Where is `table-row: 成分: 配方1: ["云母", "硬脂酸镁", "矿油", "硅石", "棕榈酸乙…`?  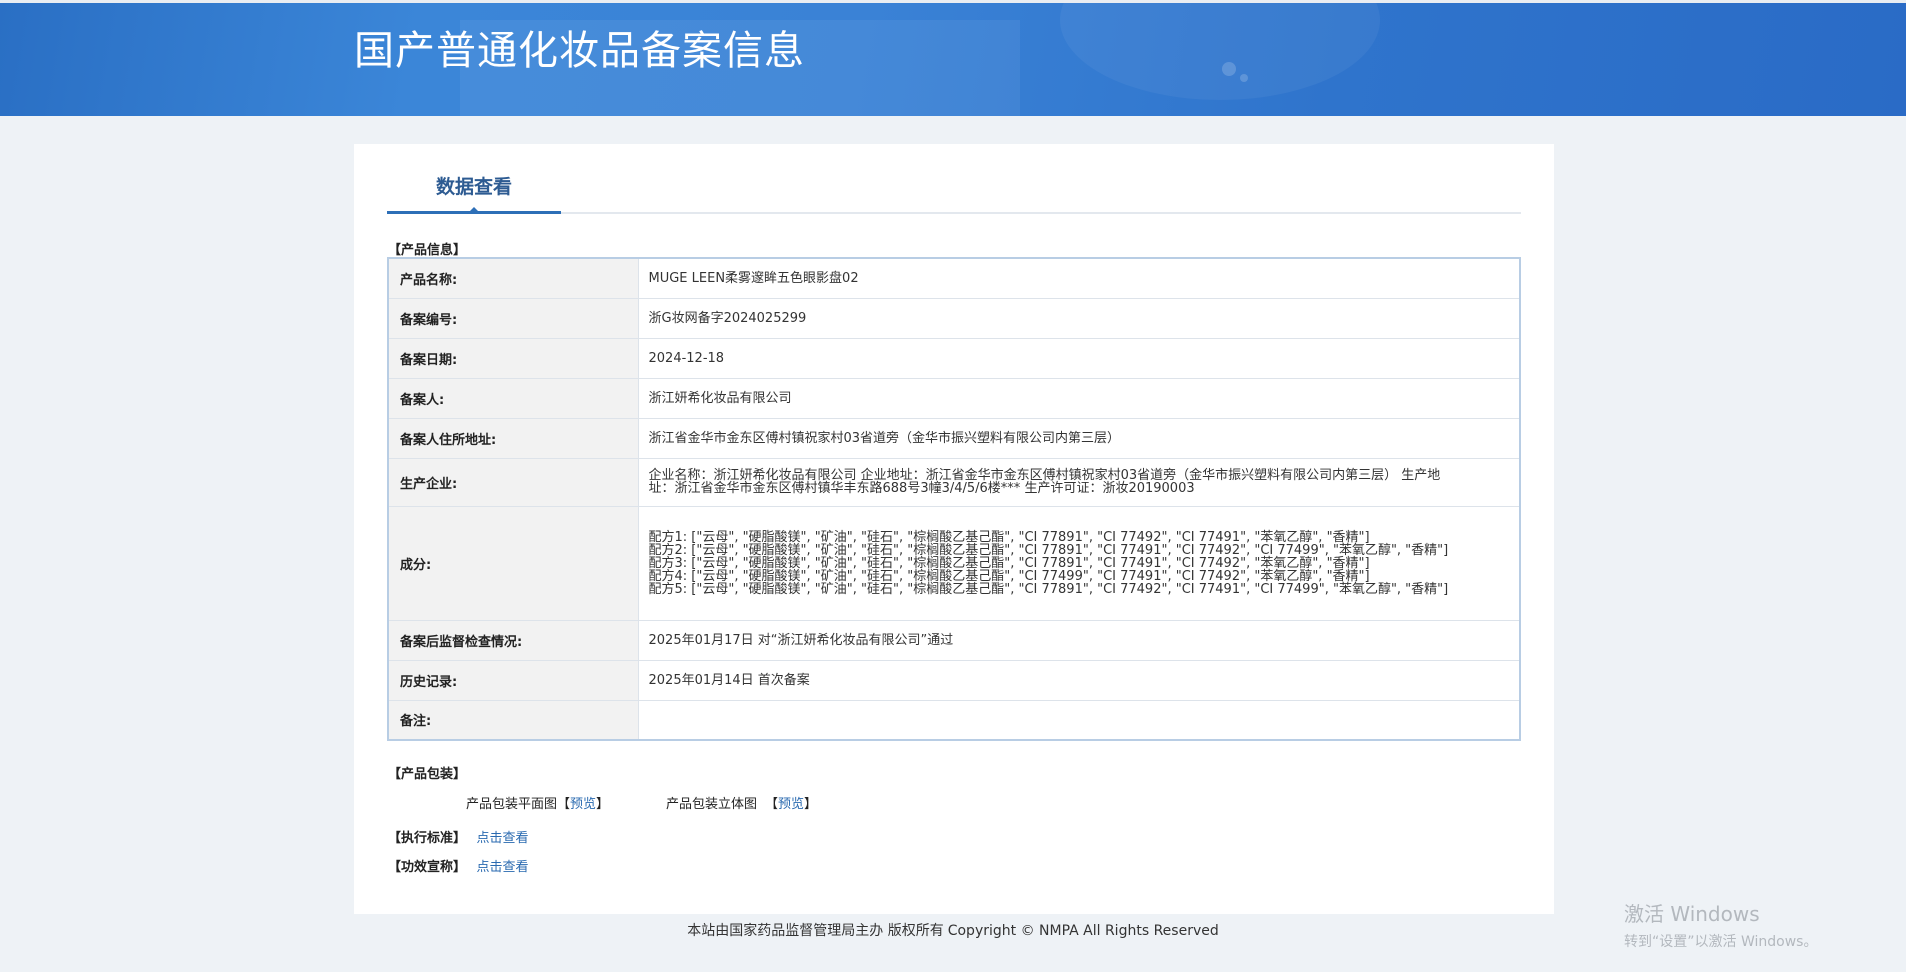 table-row: 成分: 配方1: ["云母", "硬脂酸镁", "矿油", "硅石", "棕榈酸乙… is located at coordinates (954, 563).